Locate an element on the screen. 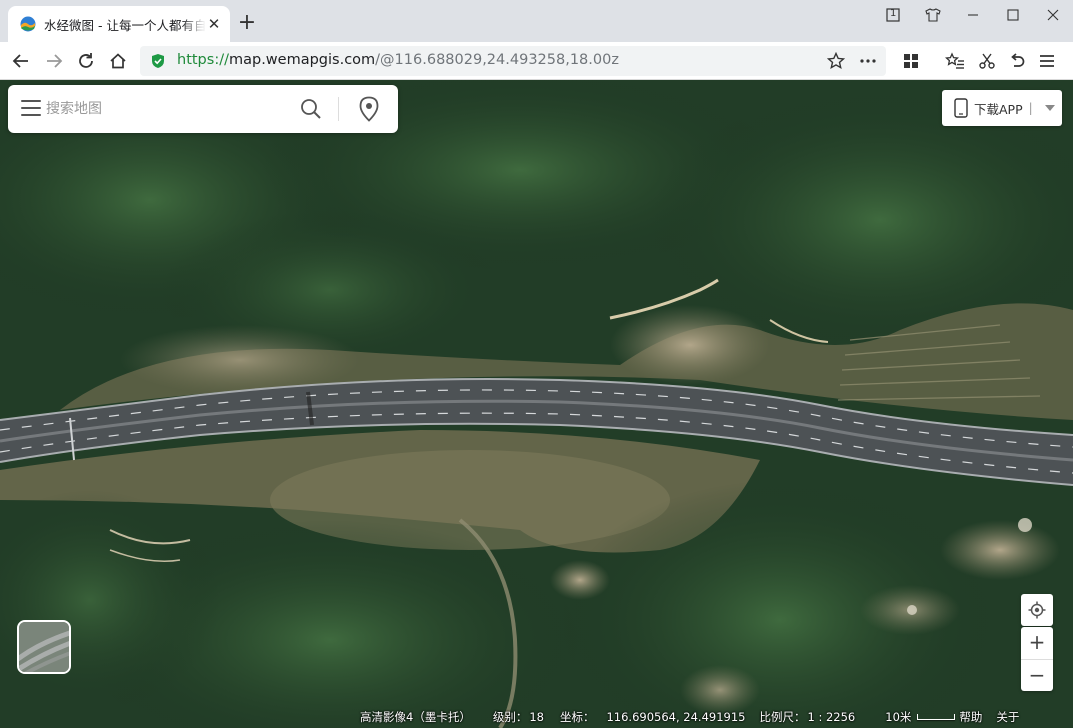 This screenshot has width=1073, height=728. undo-icon is located at coordinates (1018, 60).